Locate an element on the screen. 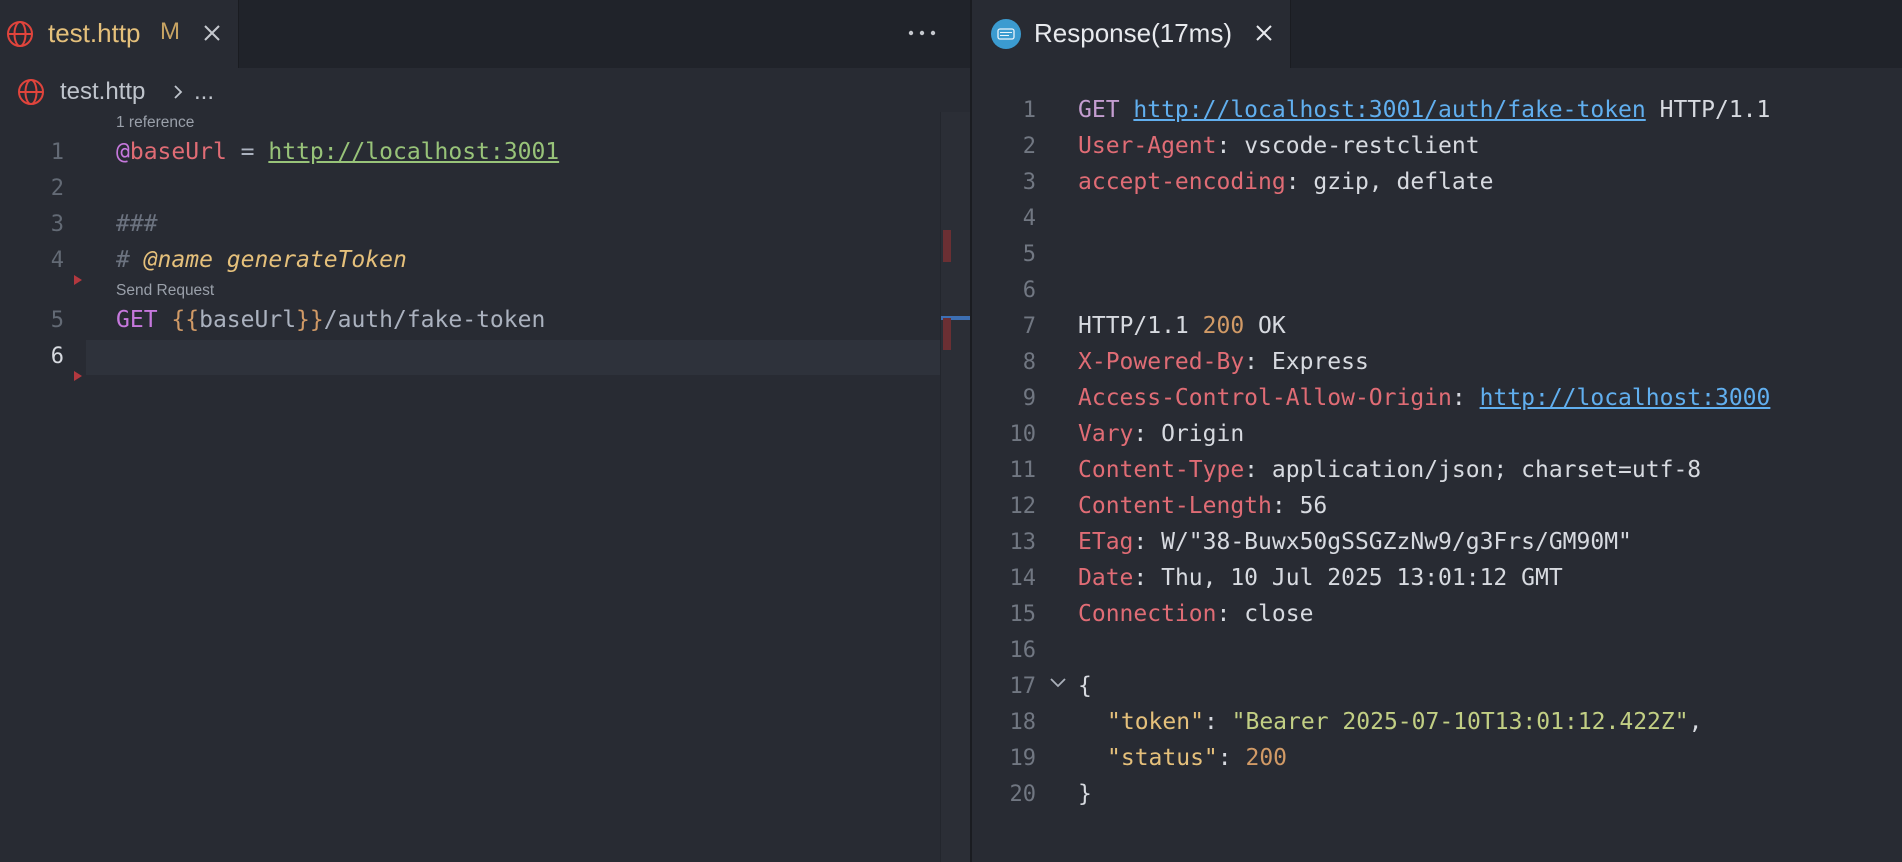 Image resolution: width=1902 pixels, height=862 pixels. line-number-active: 6 is located at coordinates (57, 356).